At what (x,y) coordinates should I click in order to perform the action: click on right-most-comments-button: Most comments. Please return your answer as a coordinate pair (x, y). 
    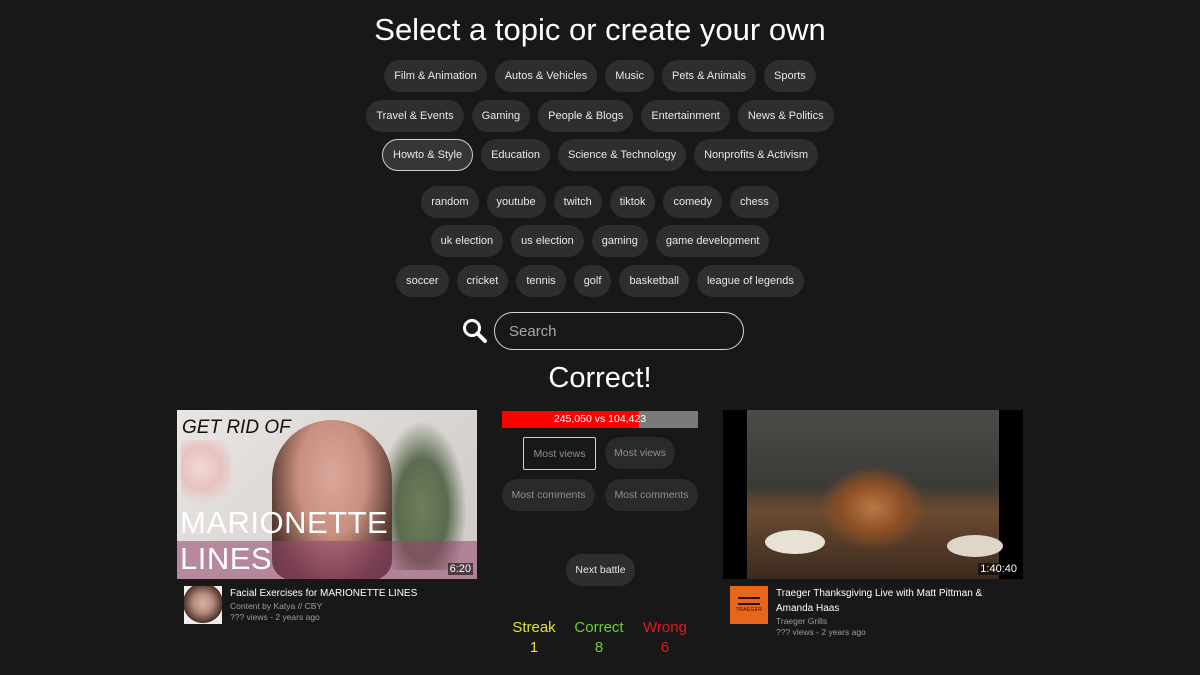
    Looking at the image, I should click on (651, 495).